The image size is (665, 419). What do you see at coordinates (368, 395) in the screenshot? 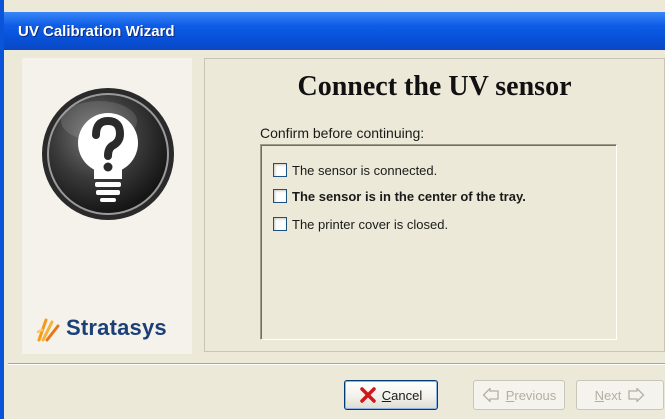
I see `red-x-icon` at bounding box center [368, 395].